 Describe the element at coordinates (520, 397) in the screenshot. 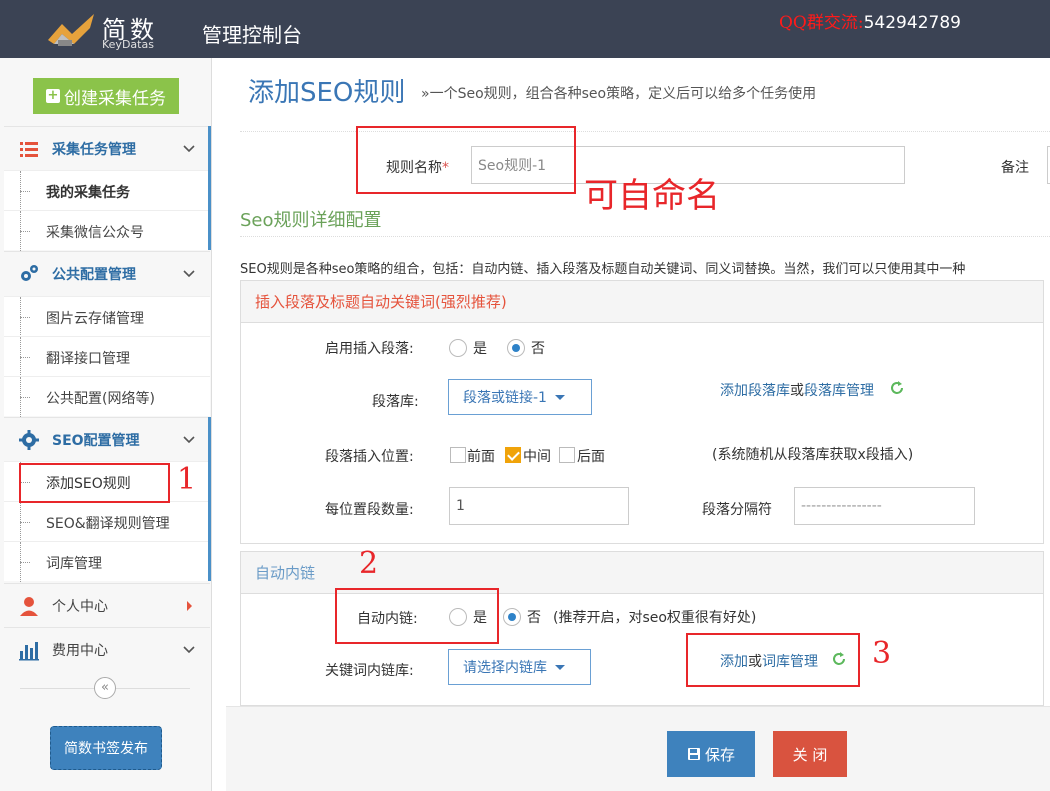

I see `paragraph-library-select: 段落或链接-1` at that location.